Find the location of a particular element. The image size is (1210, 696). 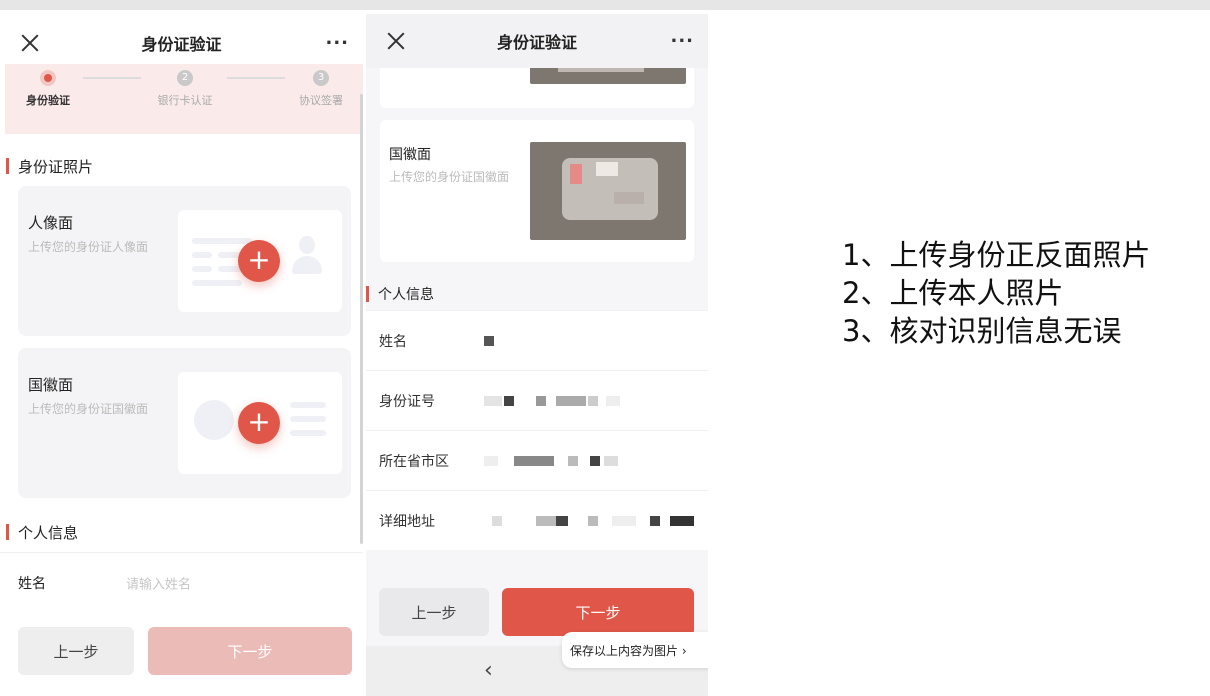

name-input: 请输入姓名 is located at coordinates (158, 582).